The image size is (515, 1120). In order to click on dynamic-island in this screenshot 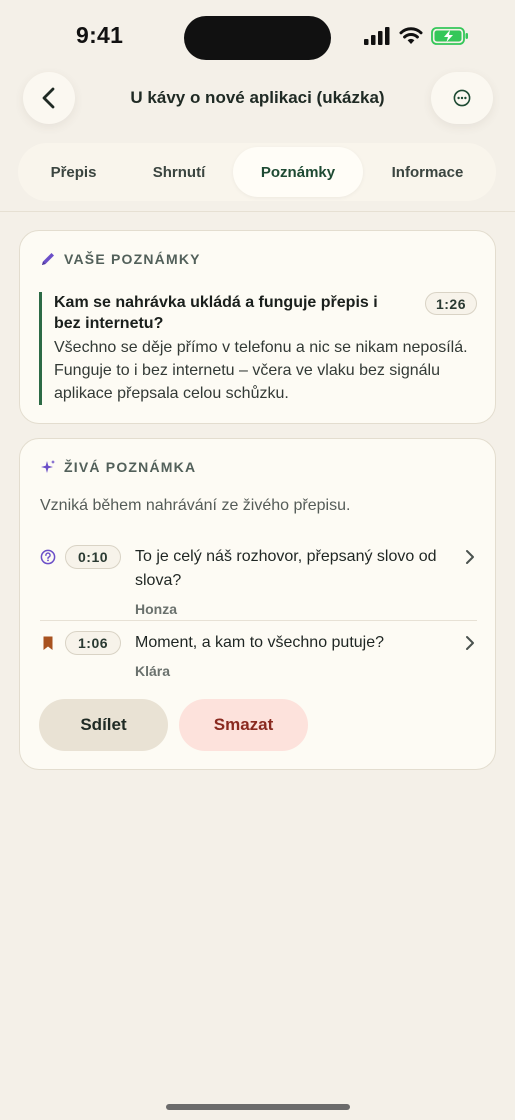, I will do `click(257, 38)`.